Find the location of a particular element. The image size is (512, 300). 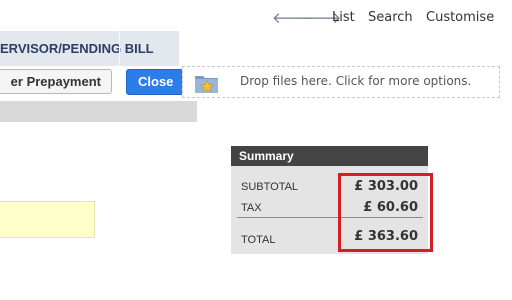

summary-heading: Summary is located at coordinates (329, 156).